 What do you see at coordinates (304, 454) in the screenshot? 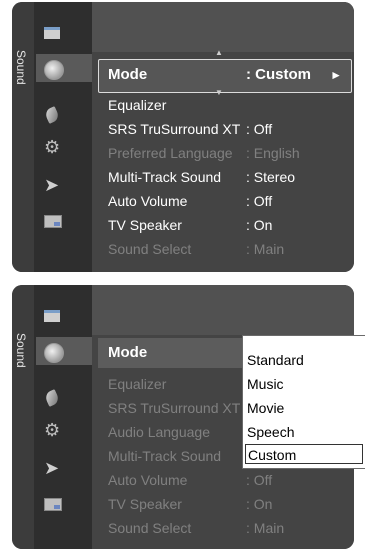
I see `mode-option-custom: Custom` at bounding box center [304, 454].